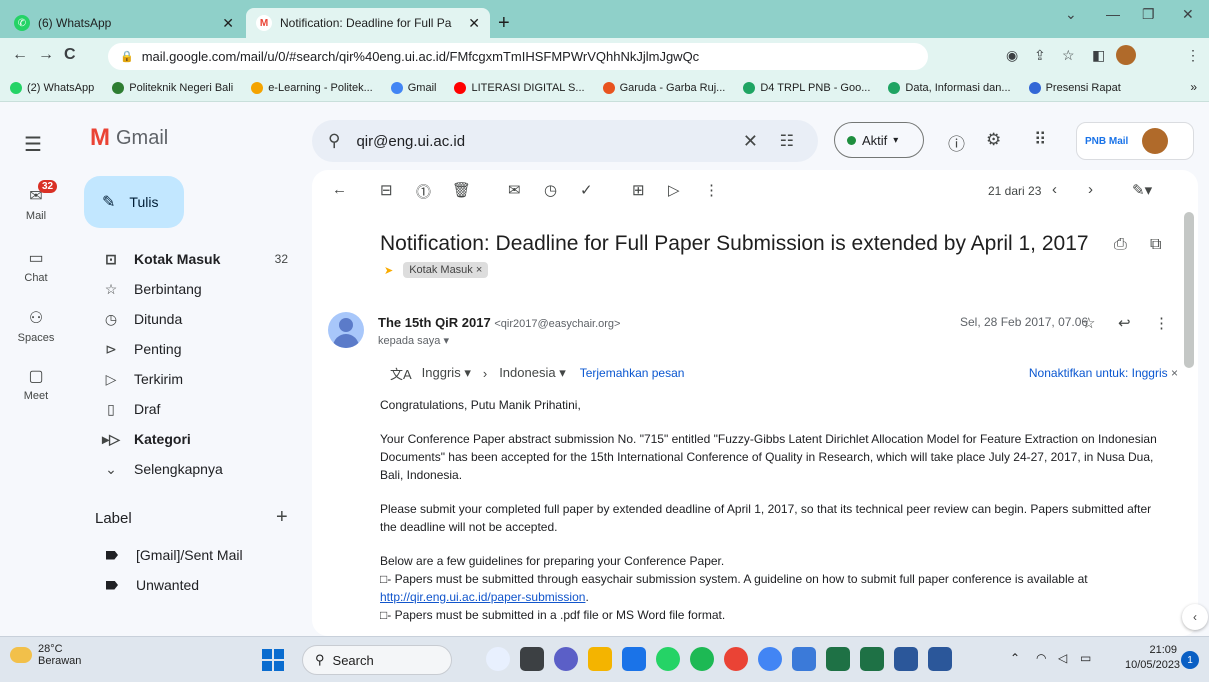 This screenshot has width=1209, height=682. What do you see at coordinates (410, 141) in the screenshot?
I see `search-input: qir@eng.ui.ac.id` at bounding box center [410, 141].